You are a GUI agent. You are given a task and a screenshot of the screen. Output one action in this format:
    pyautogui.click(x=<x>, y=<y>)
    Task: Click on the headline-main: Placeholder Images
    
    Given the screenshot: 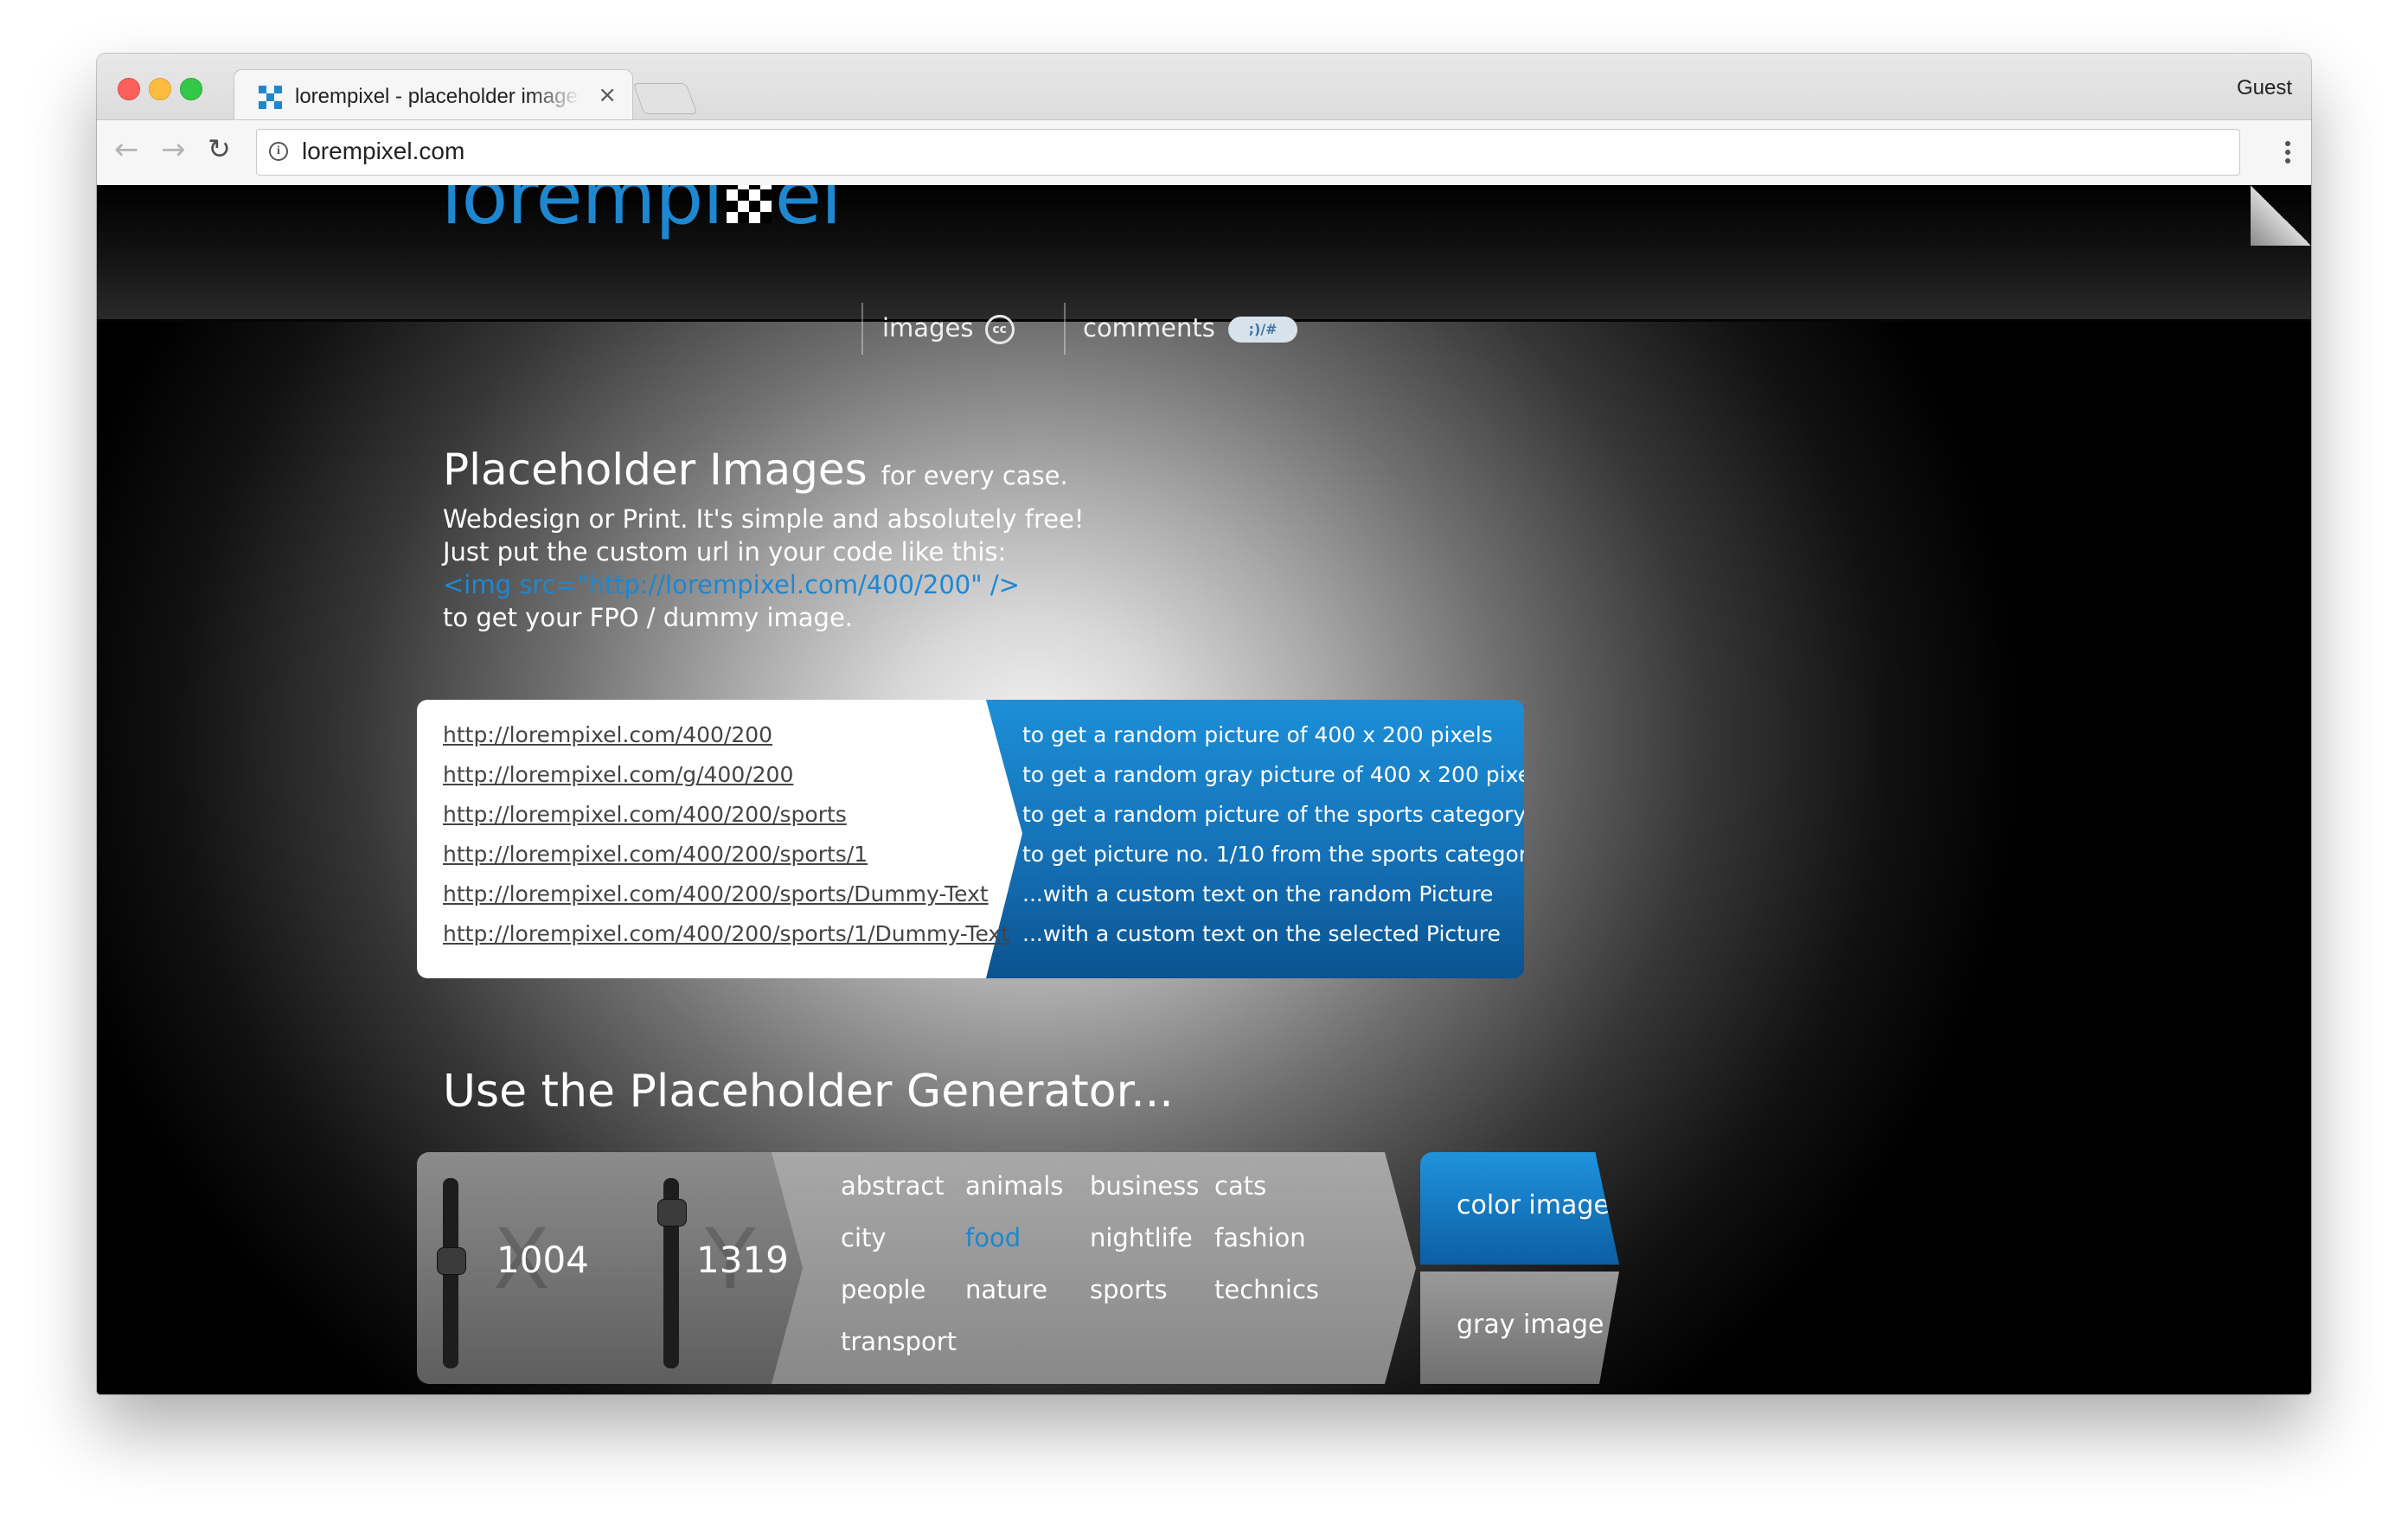 What is the action you would take?
    pyautogui.click(x=655, y=470)
    